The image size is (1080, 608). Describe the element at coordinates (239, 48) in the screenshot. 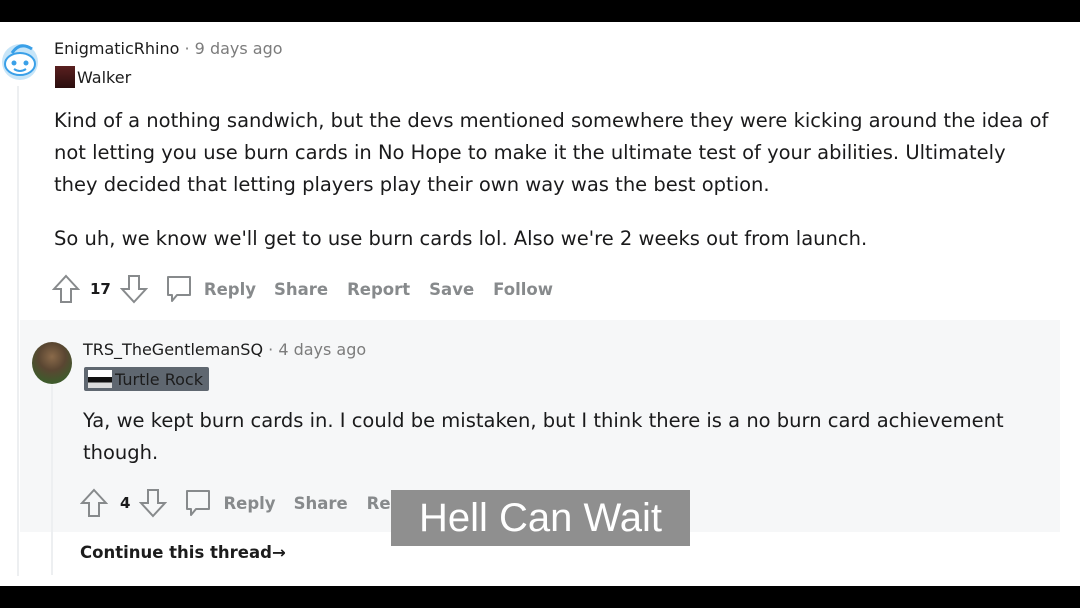

I see `comment-time: 9 days ago` at that location.